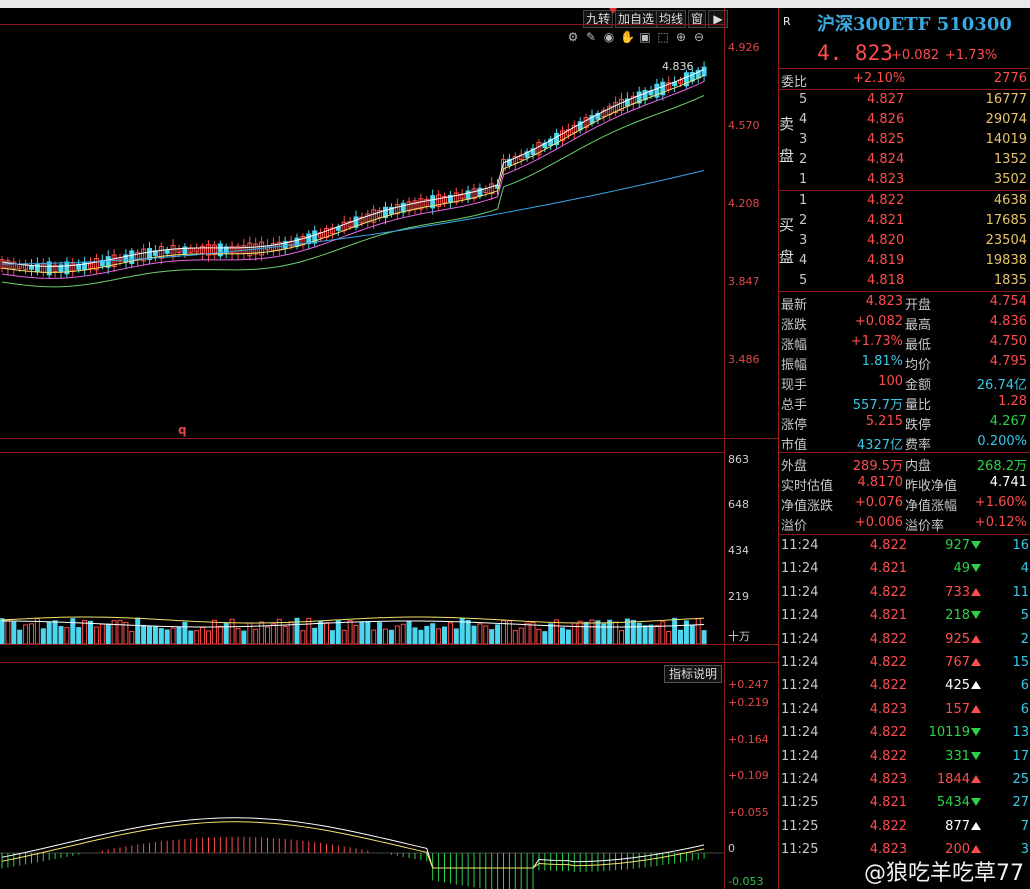 The height and width of the screenshot is (889, 1030). What do you see at coordinates (963, 545) in the screenshot?
I see `tick-volume: 927` at bounding box center [963, 545].